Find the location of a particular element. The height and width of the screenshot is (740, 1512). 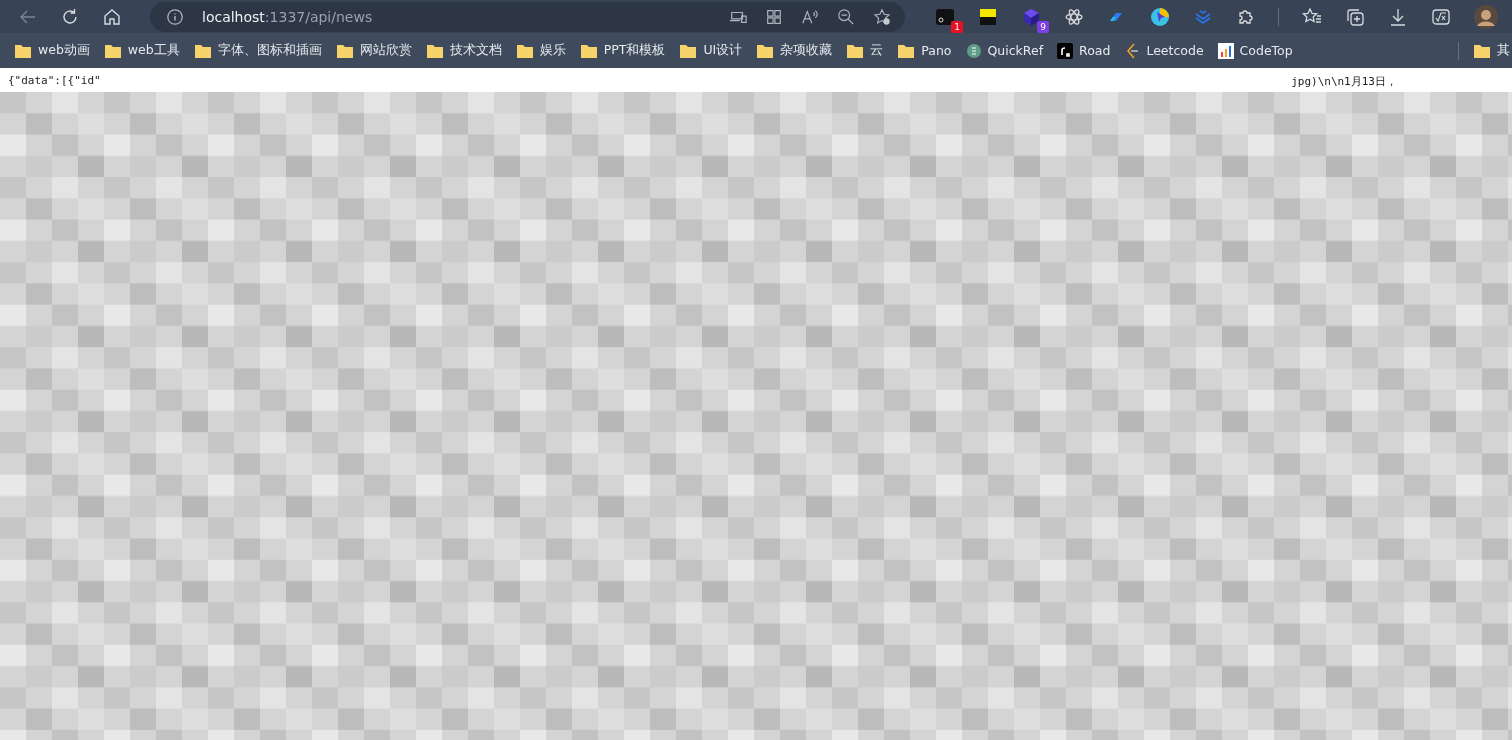

monitor-icon is located at coordinates (945, 16).